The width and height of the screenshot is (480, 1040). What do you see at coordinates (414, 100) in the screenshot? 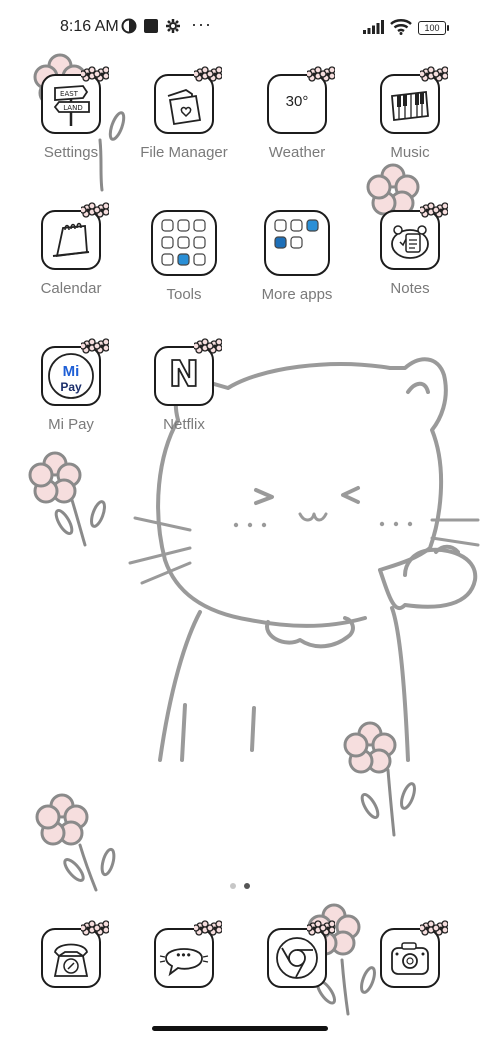
I see `piano-icon` at bounding box center [414, 100].